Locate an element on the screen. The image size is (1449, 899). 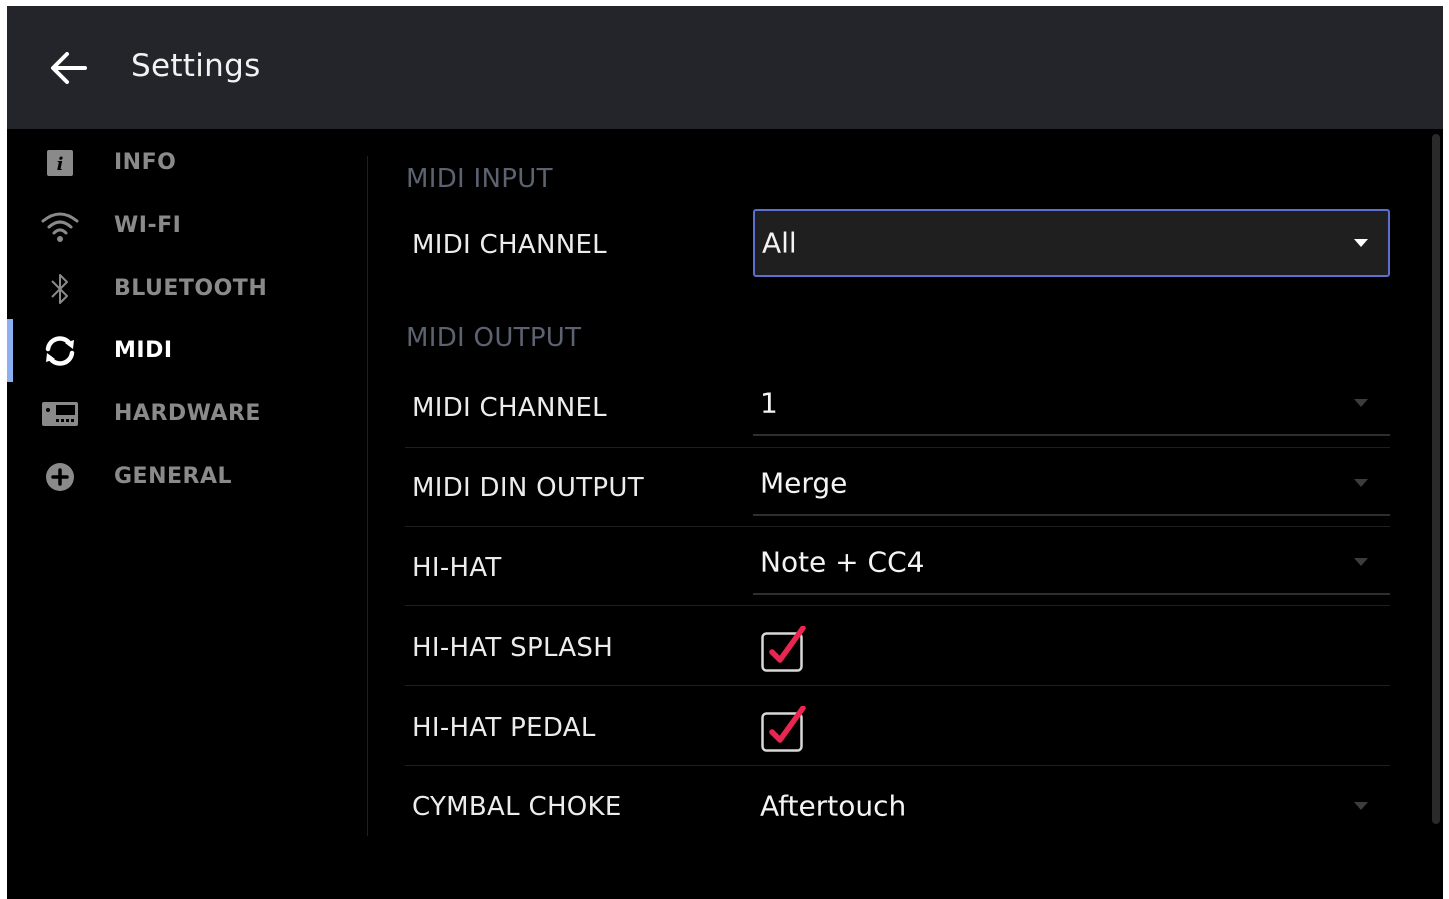
sidebar-item-hardware: HARDWARE is located at coordinates (187, 413).